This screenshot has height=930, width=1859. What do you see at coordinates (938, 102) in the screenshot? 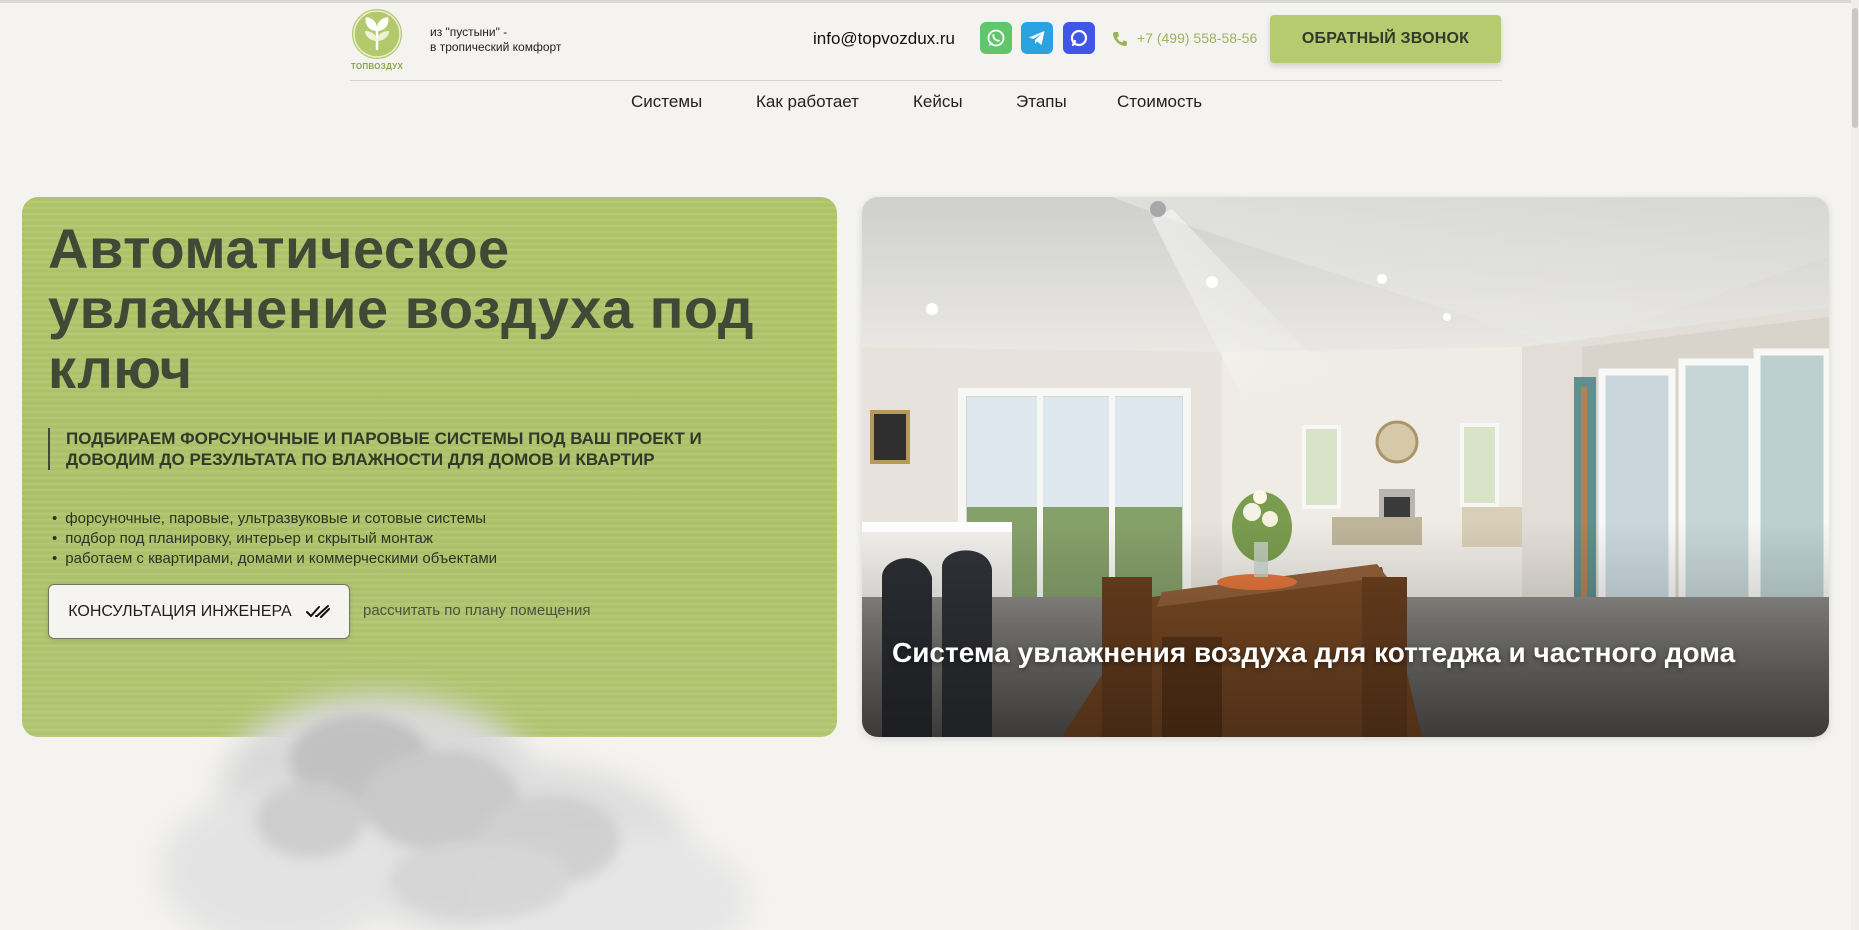
I see `nav-item-cases: Кейсы` at bounding box center [938, 102].